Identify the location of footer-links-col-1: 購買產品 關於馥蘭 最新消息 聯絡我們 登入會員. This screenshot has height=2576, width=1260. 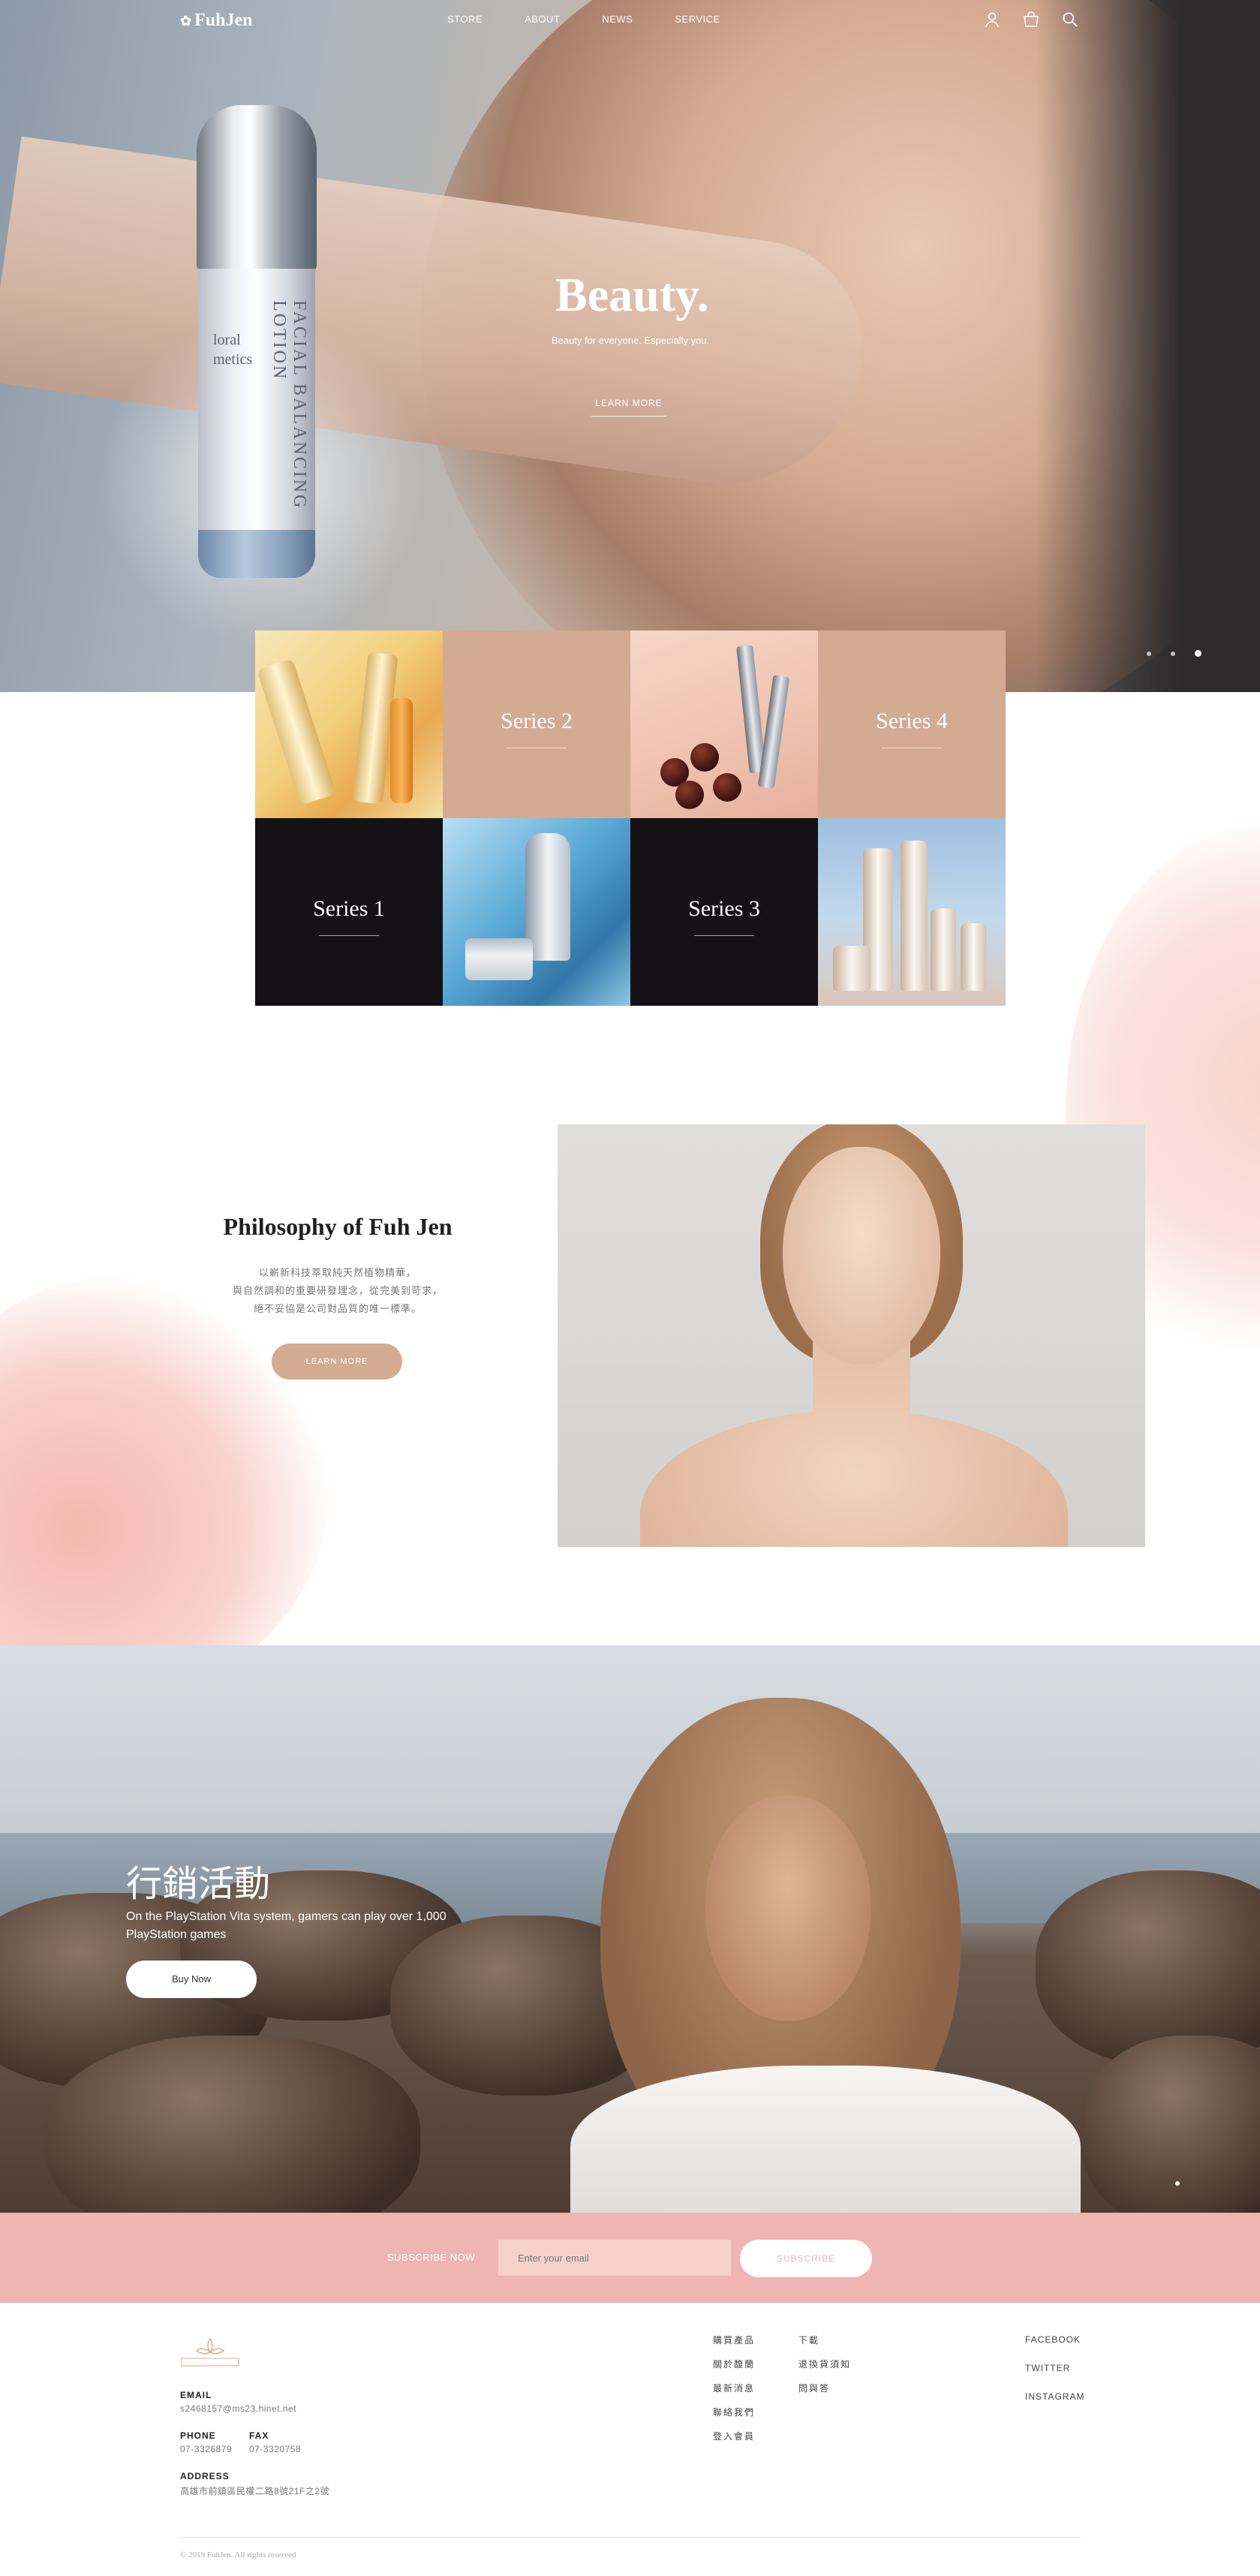
(734, 2388).